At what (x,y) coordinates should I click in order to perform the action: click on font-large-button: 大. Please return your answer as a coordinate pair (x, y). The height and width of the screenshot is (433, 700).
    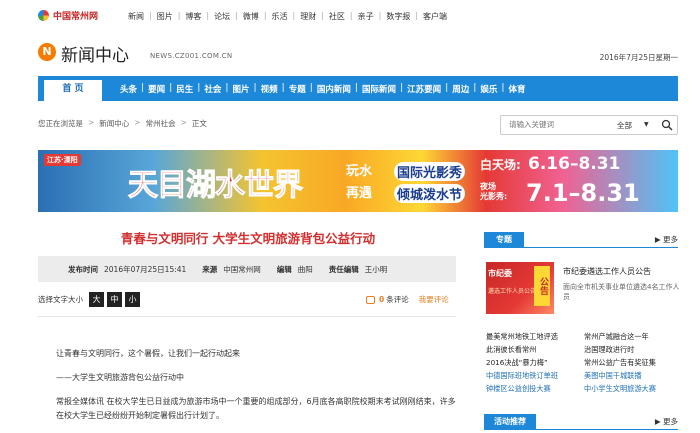
    Looking at the image, I should click on (96, 299).